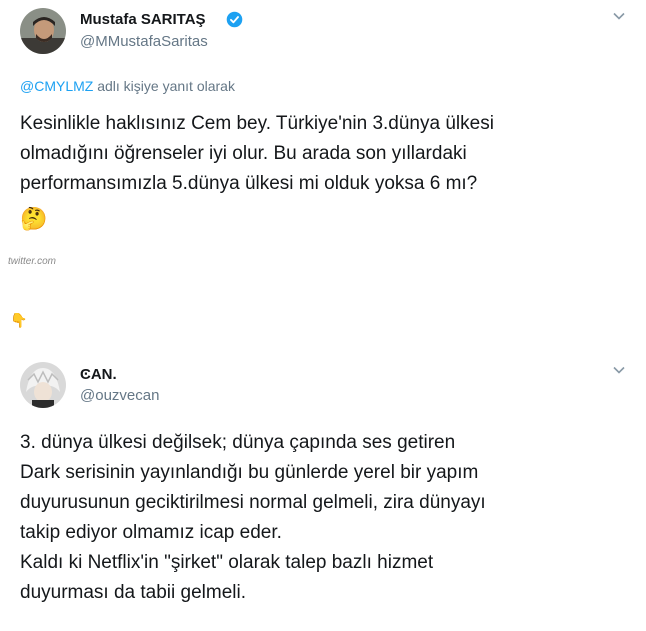 This screenshot has height=631, width=646. What do you see at coordinates (34, 218) in the screenshot?
I see `thinking-face-emoji: 🤔` at bounding box center [34, 218].